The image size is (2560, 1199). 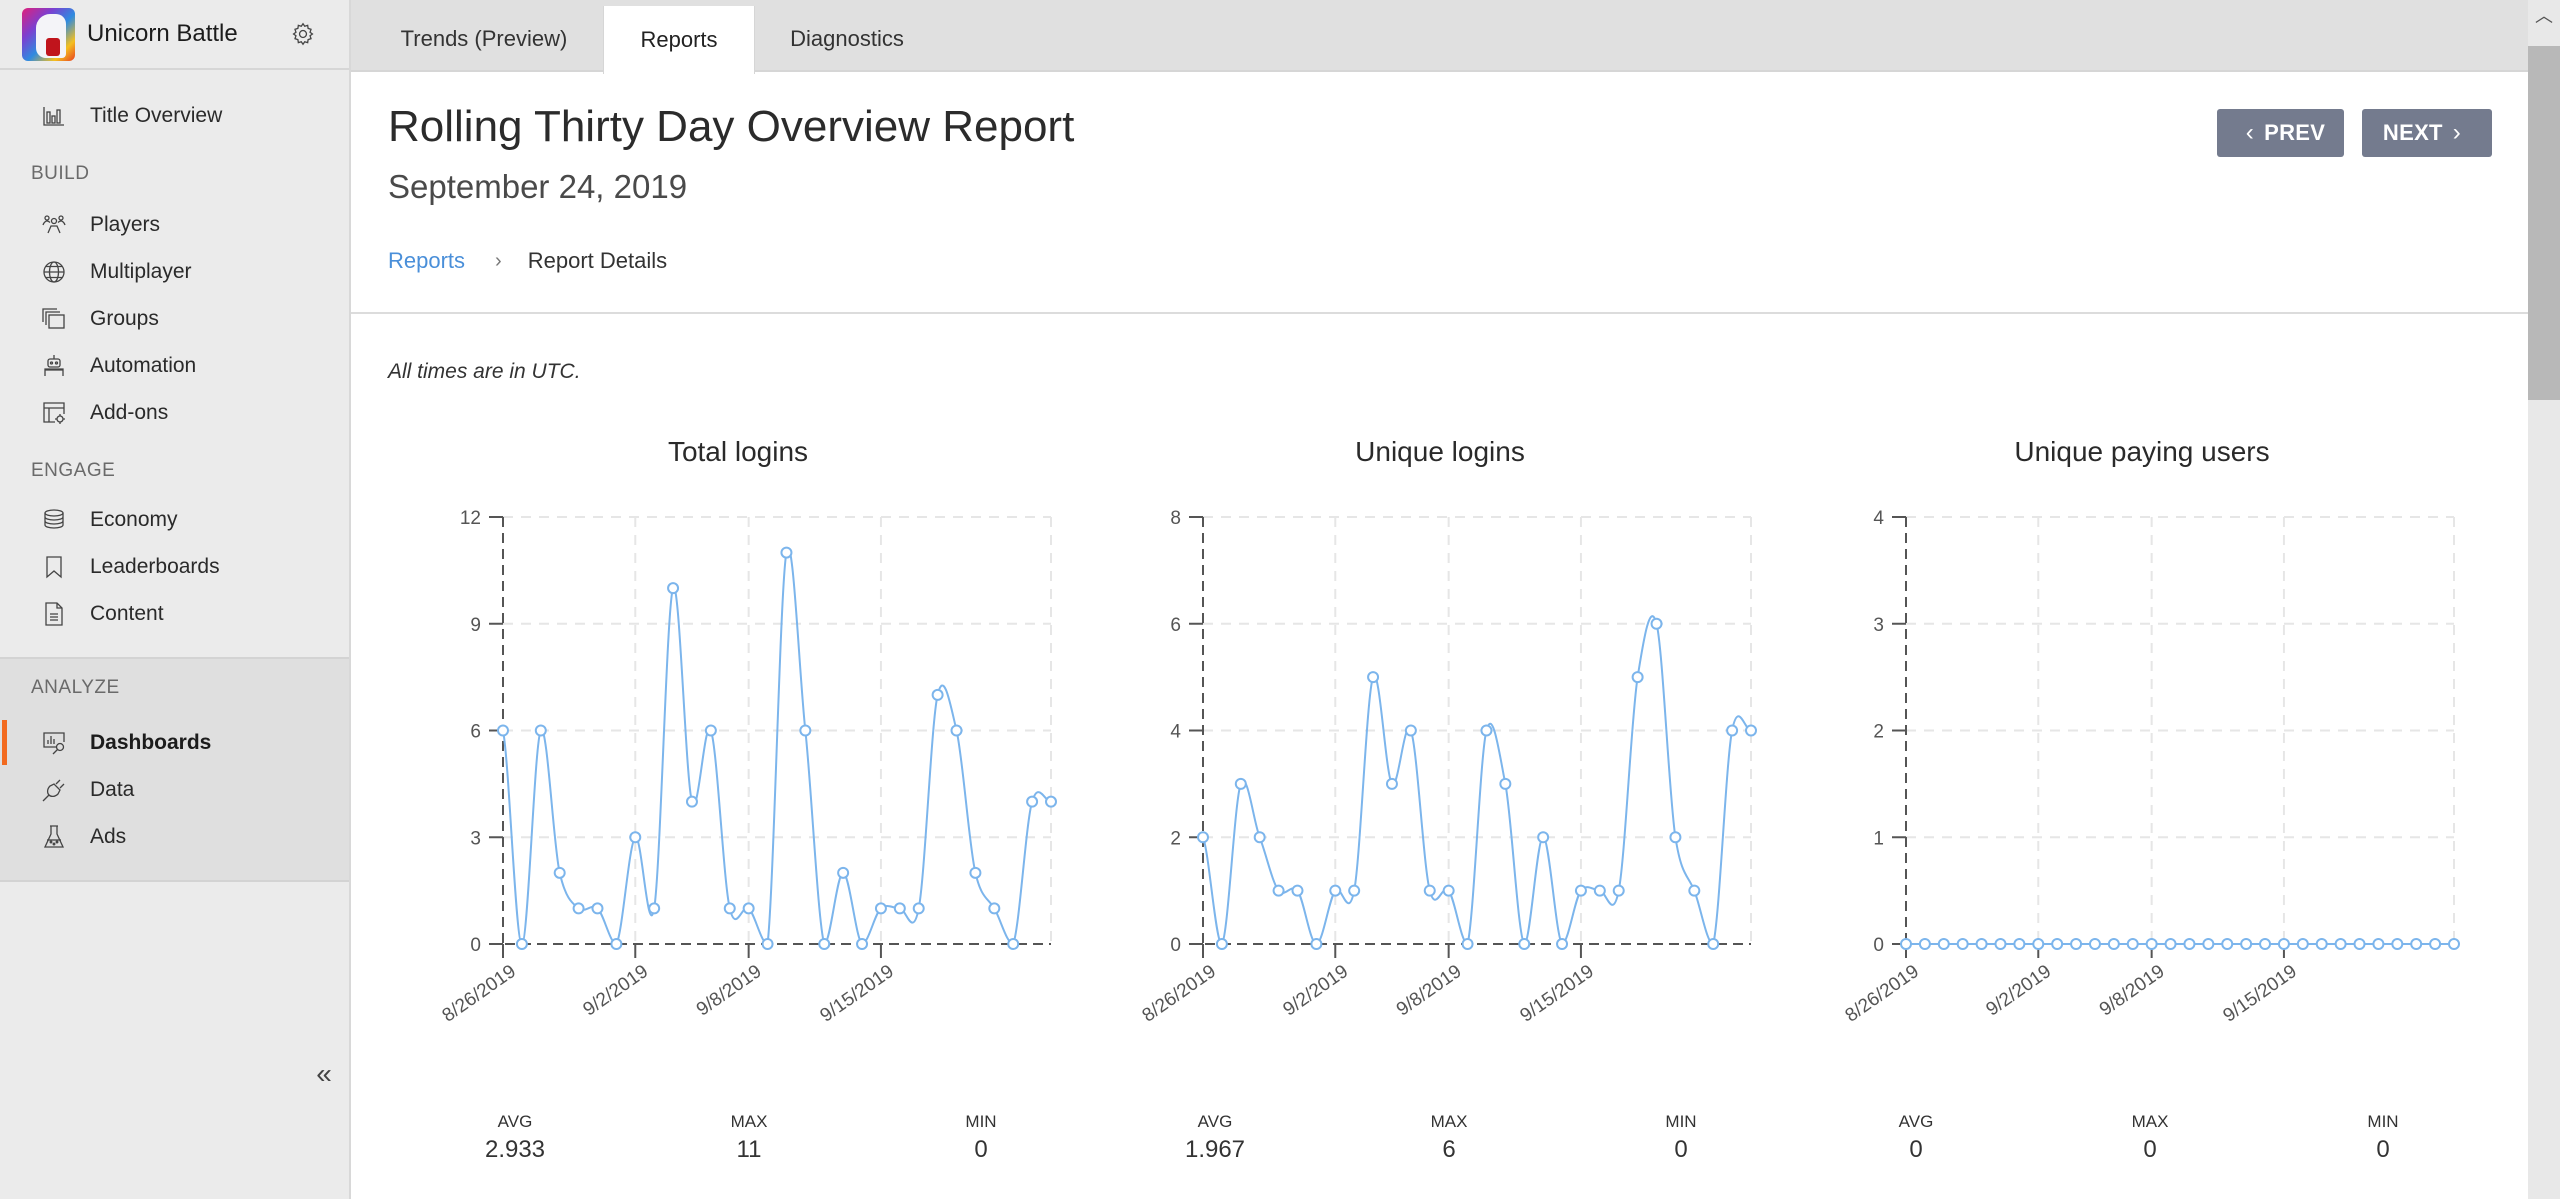 I want to click on sidebar-section-analyze: ANALYZE Dashboards Data Ads, so click(x=174, y=769).